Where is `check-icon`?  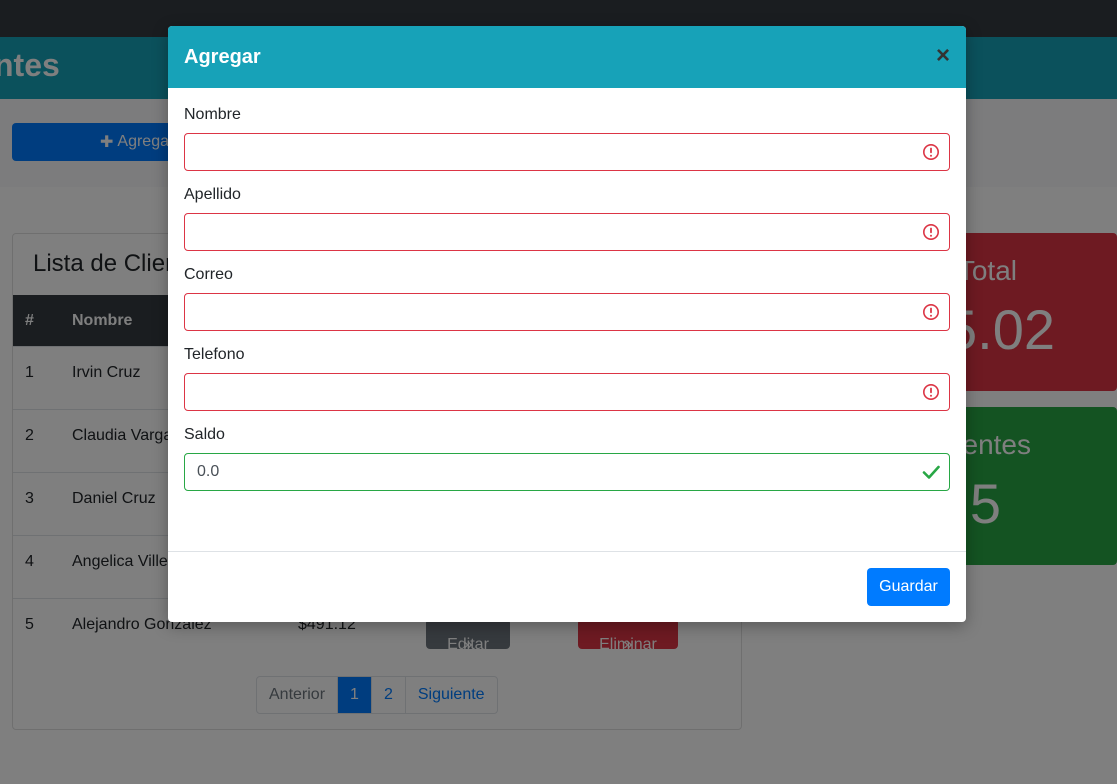
check-icon is located at coordinates (931, 472).